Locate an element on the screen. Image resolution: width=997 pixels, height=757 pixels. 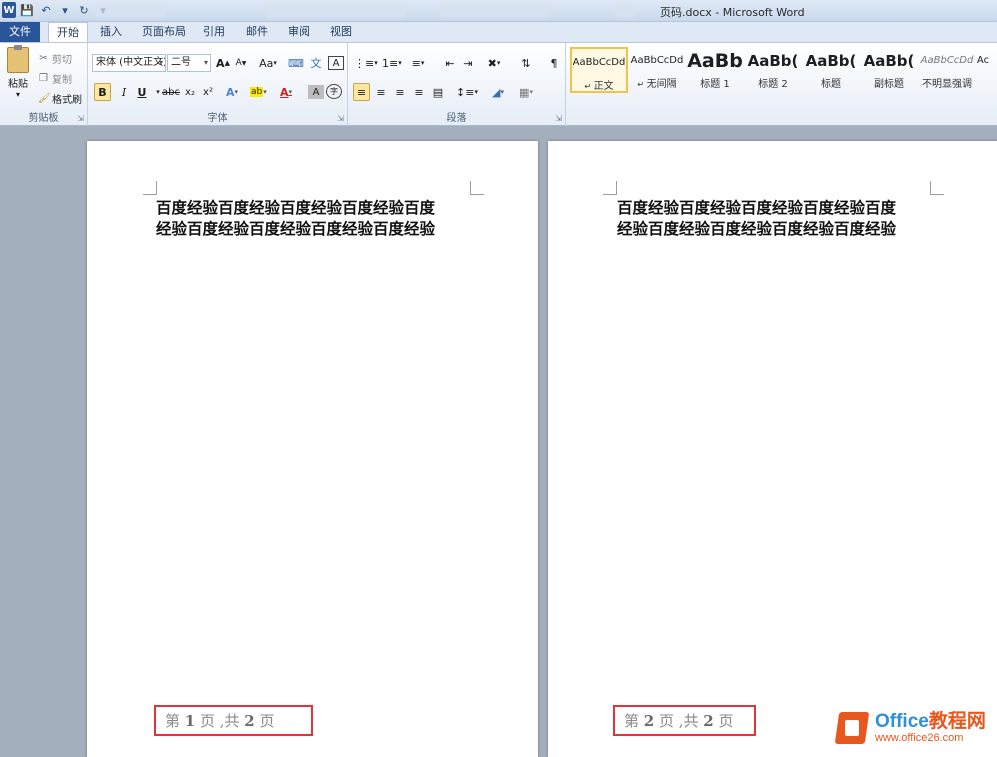
clear-format-icon: ⌨ is located at coordinates (296, 63).